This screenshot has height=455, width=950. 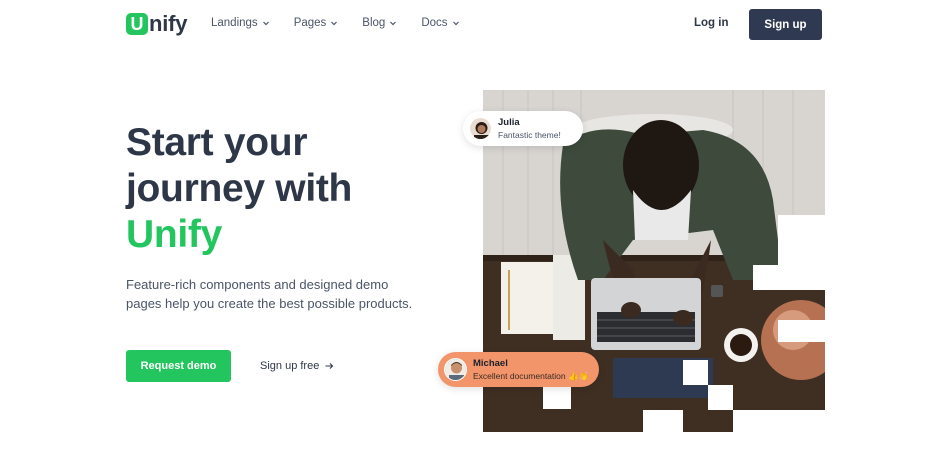 What do you see at coordinates (174, 234) in the screenshot?
I see `hero-title-accent: Unify` at bounding box center [174, 234].